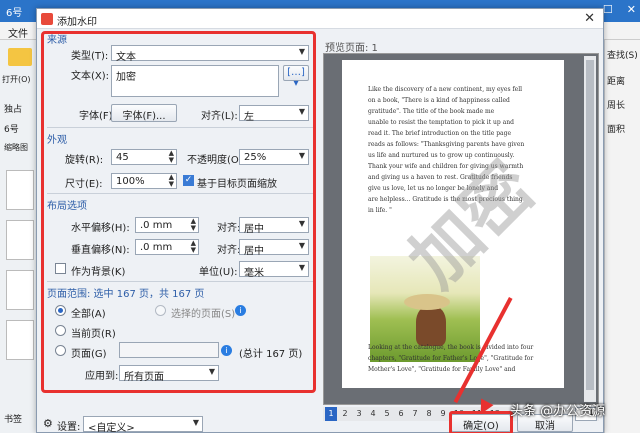 This screenshot has width=640, height=433. What do you see at coordinates (93, 334) in the screenshot?
I see `current-page-label: 当前页(R)` at bounding box center [93, 334].